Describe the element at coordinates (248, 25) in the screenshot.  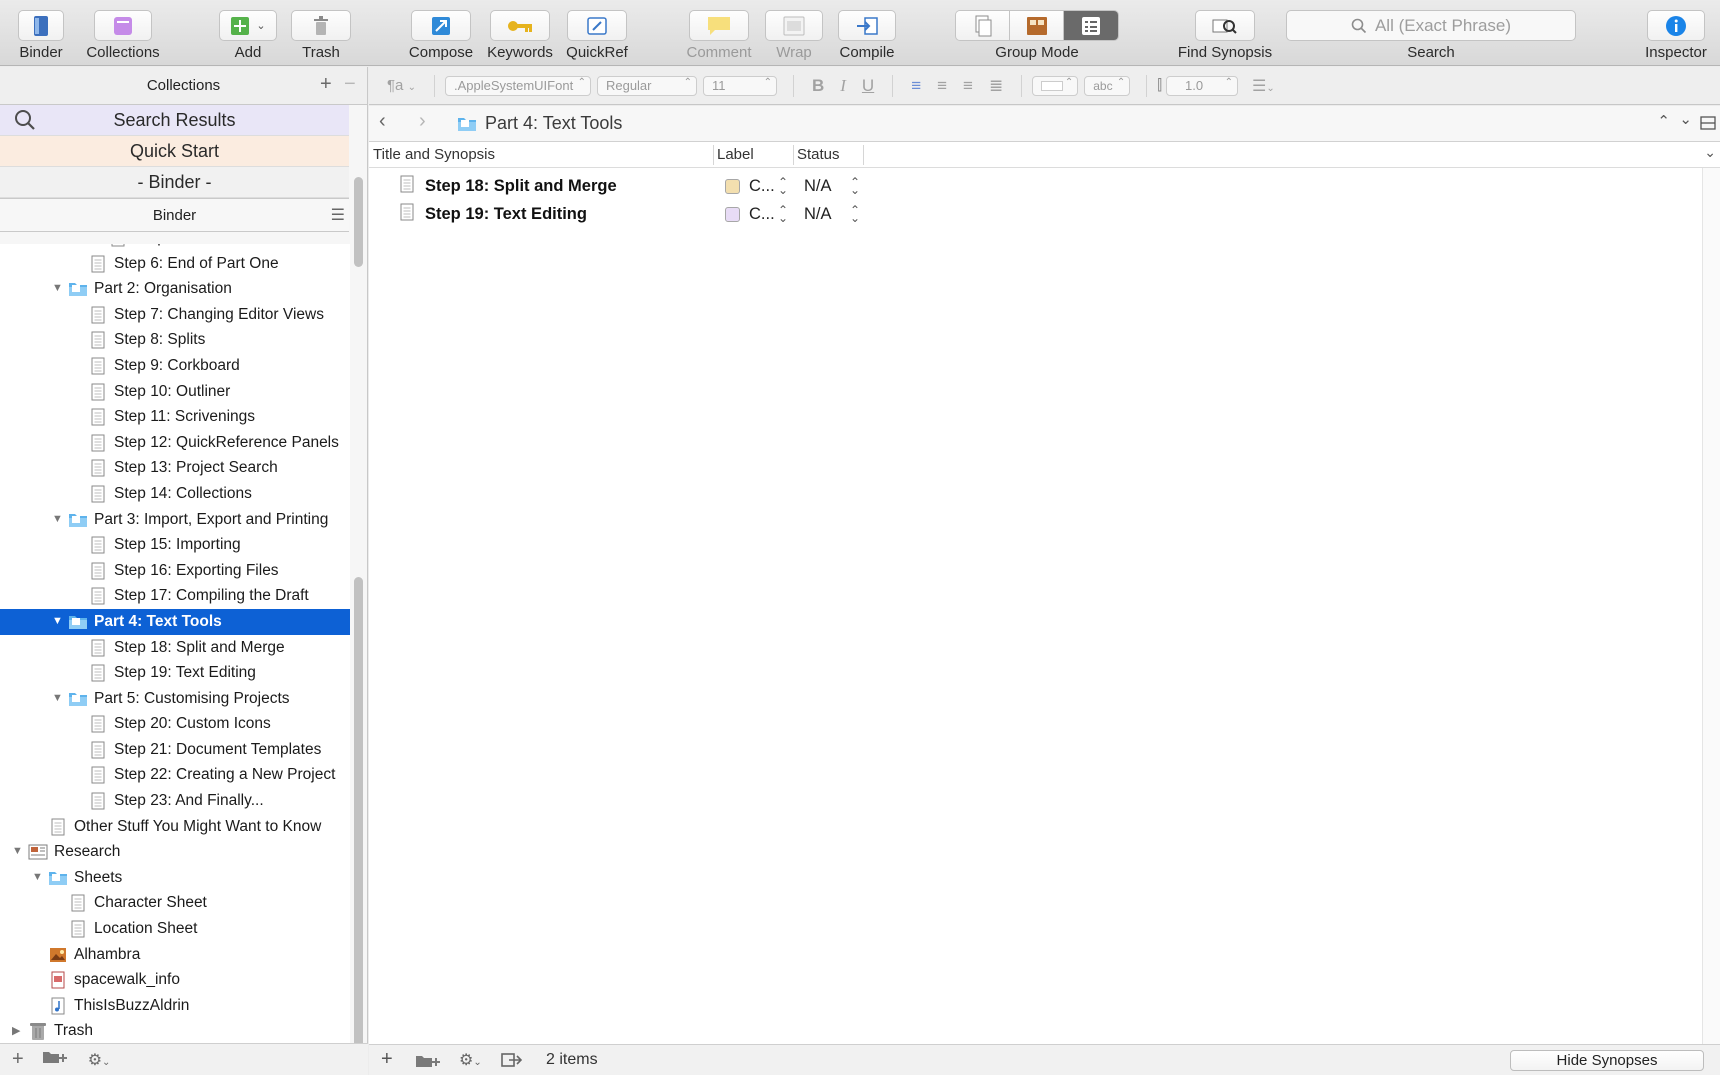
I see `add-button: ⌄` at that location.